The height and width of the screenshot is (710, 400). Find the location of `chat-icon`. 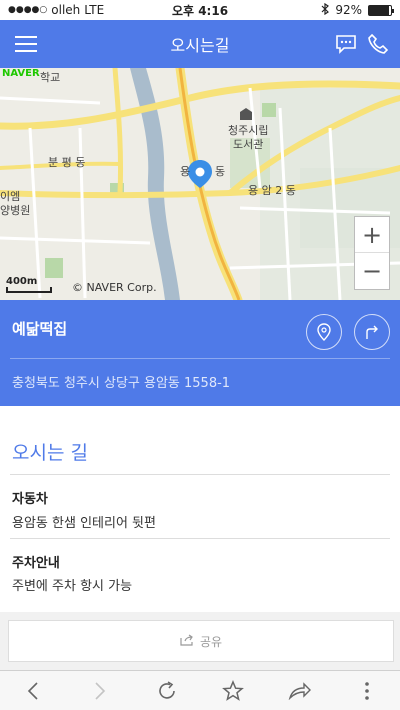

chat-icon is located at coordinates (346, 44).